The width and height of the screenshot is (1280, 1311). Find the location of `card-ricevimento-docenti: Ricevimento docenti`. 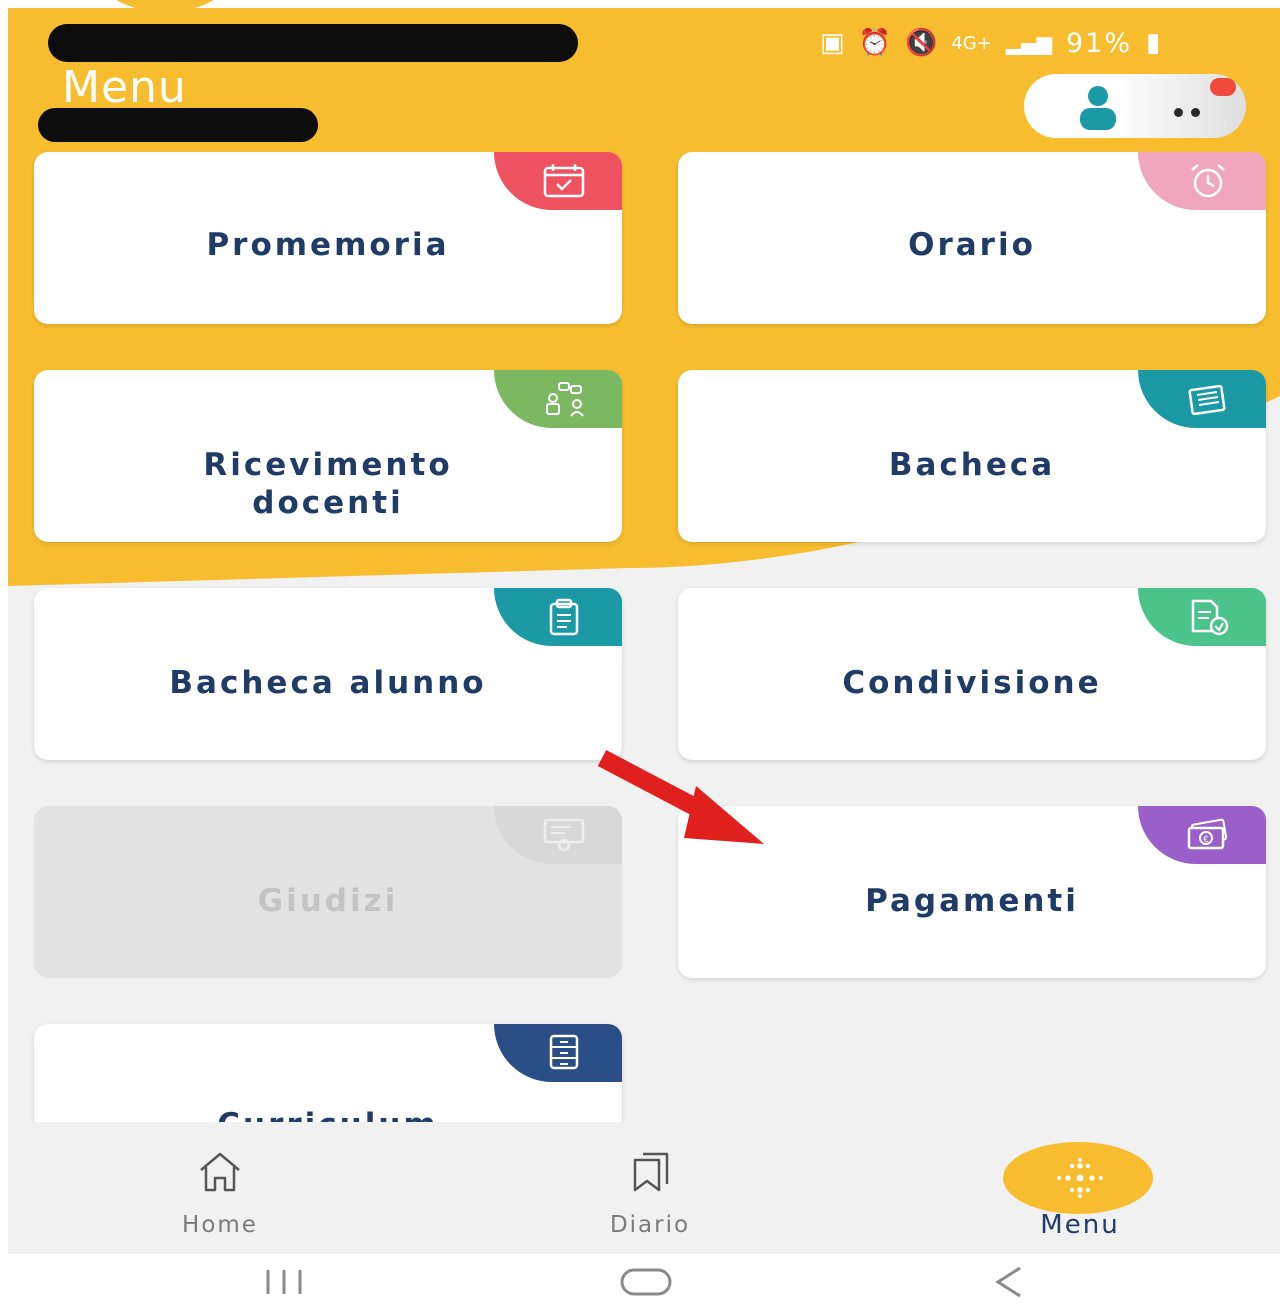

card-ricevimento-docenti: Ricevimento docenti is located at coordinates (328, 456).